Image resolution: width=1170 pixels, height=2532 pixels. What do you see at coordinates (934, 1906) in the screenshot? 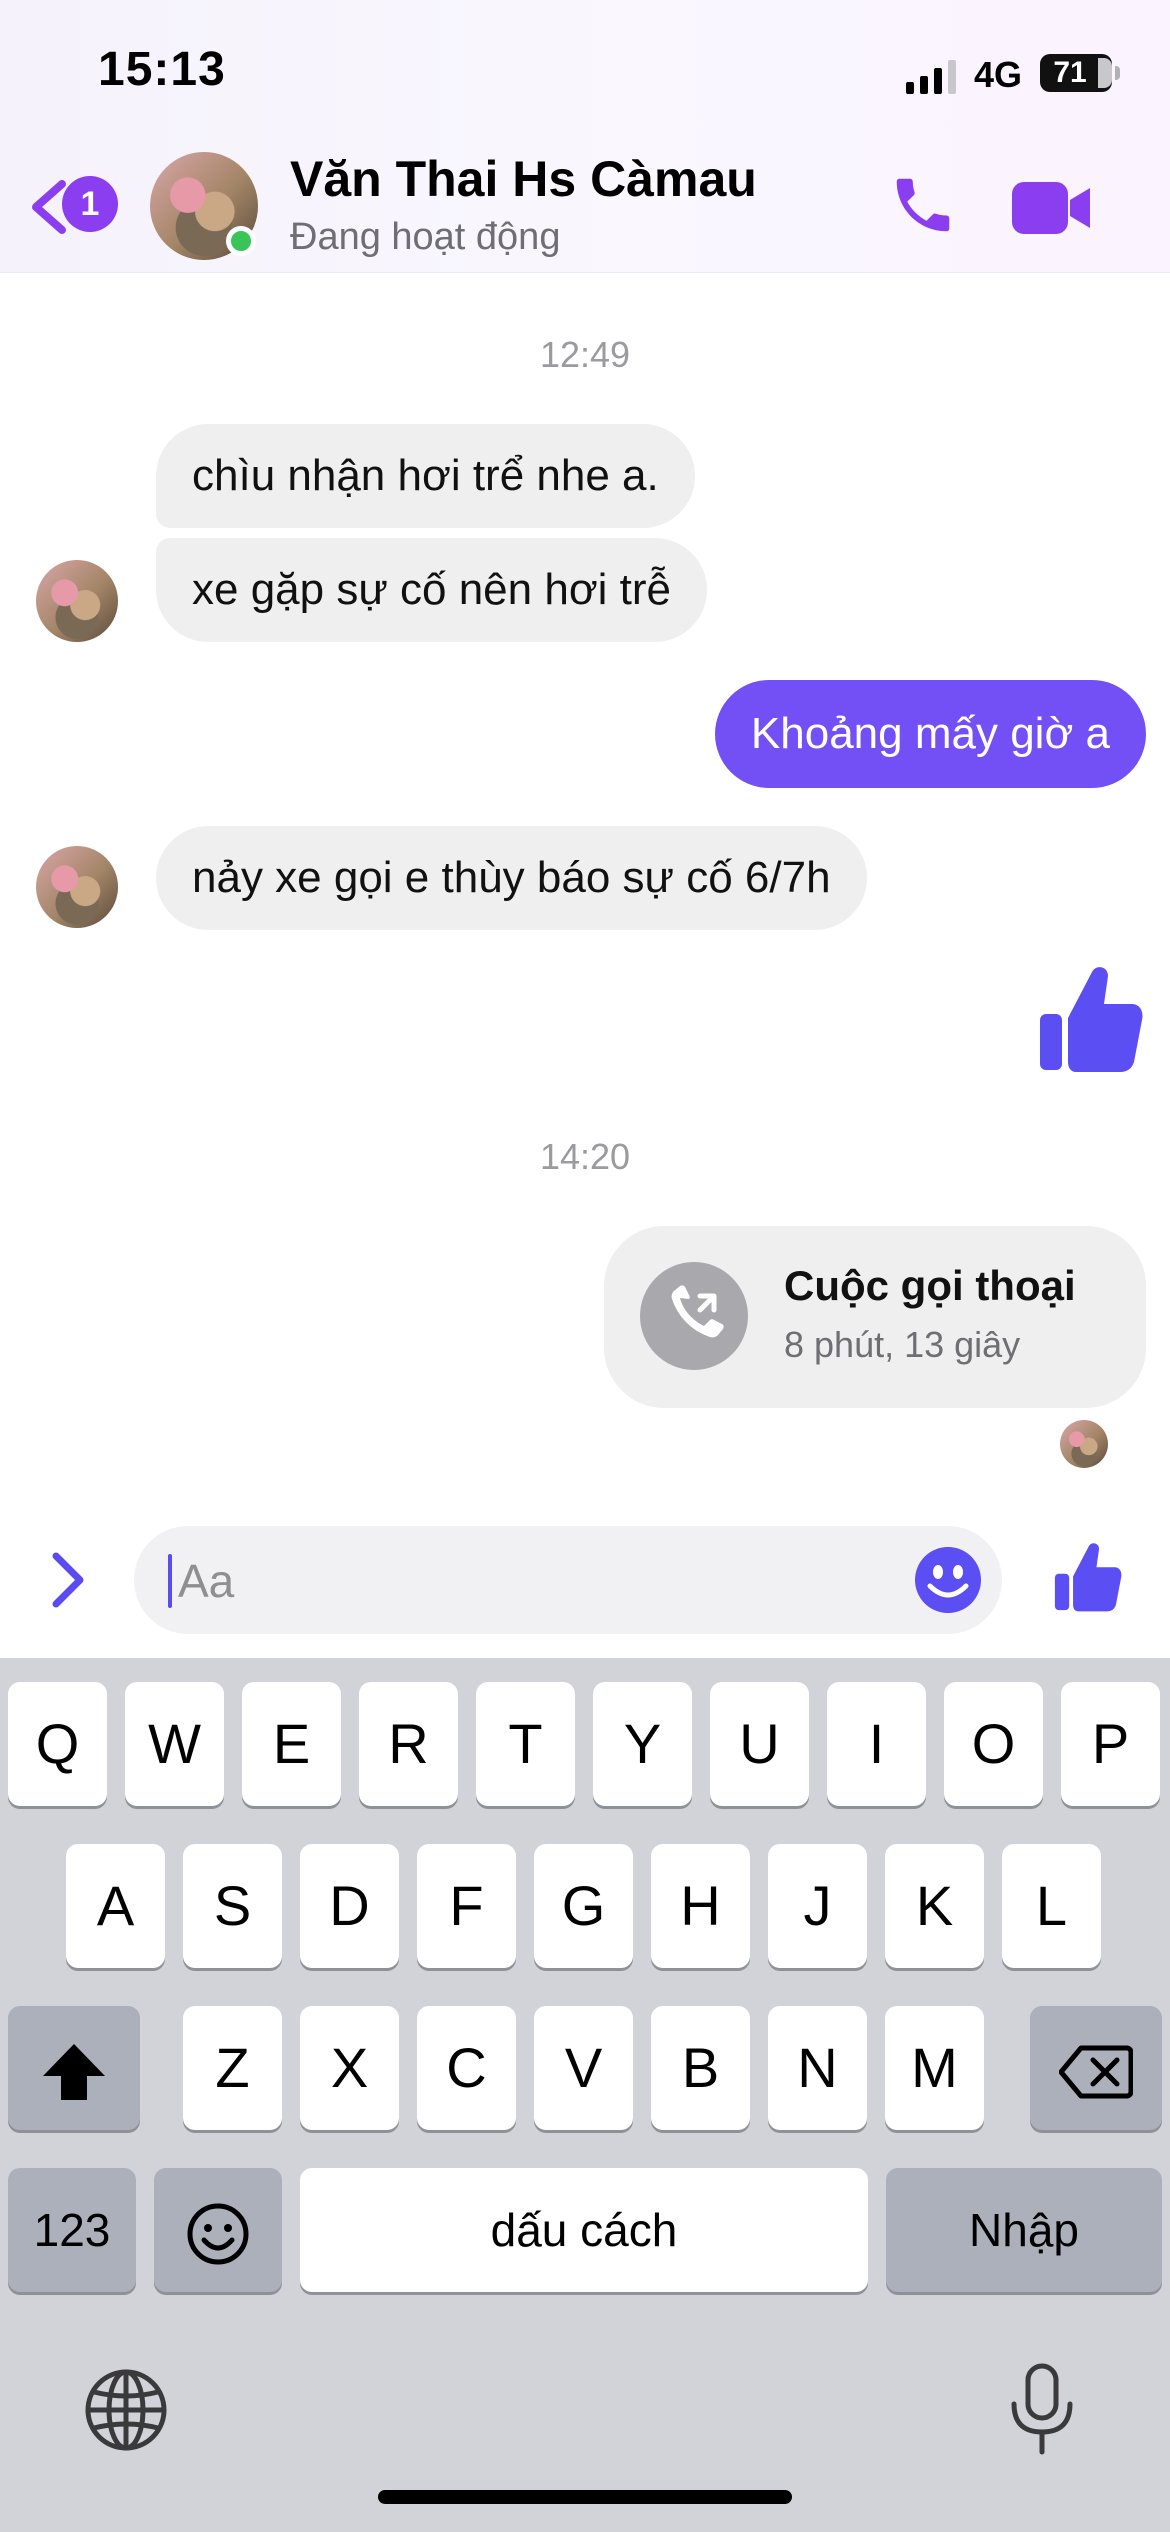
I see `key-k: K` at bounding box center [934, 1906].